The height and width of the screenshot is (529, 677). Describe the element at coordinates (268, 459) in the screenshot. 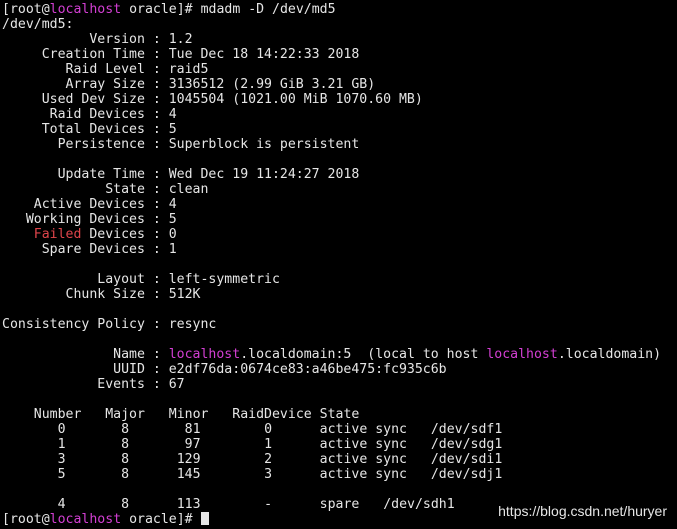

I see `row-raiddevice: 2` at that location.